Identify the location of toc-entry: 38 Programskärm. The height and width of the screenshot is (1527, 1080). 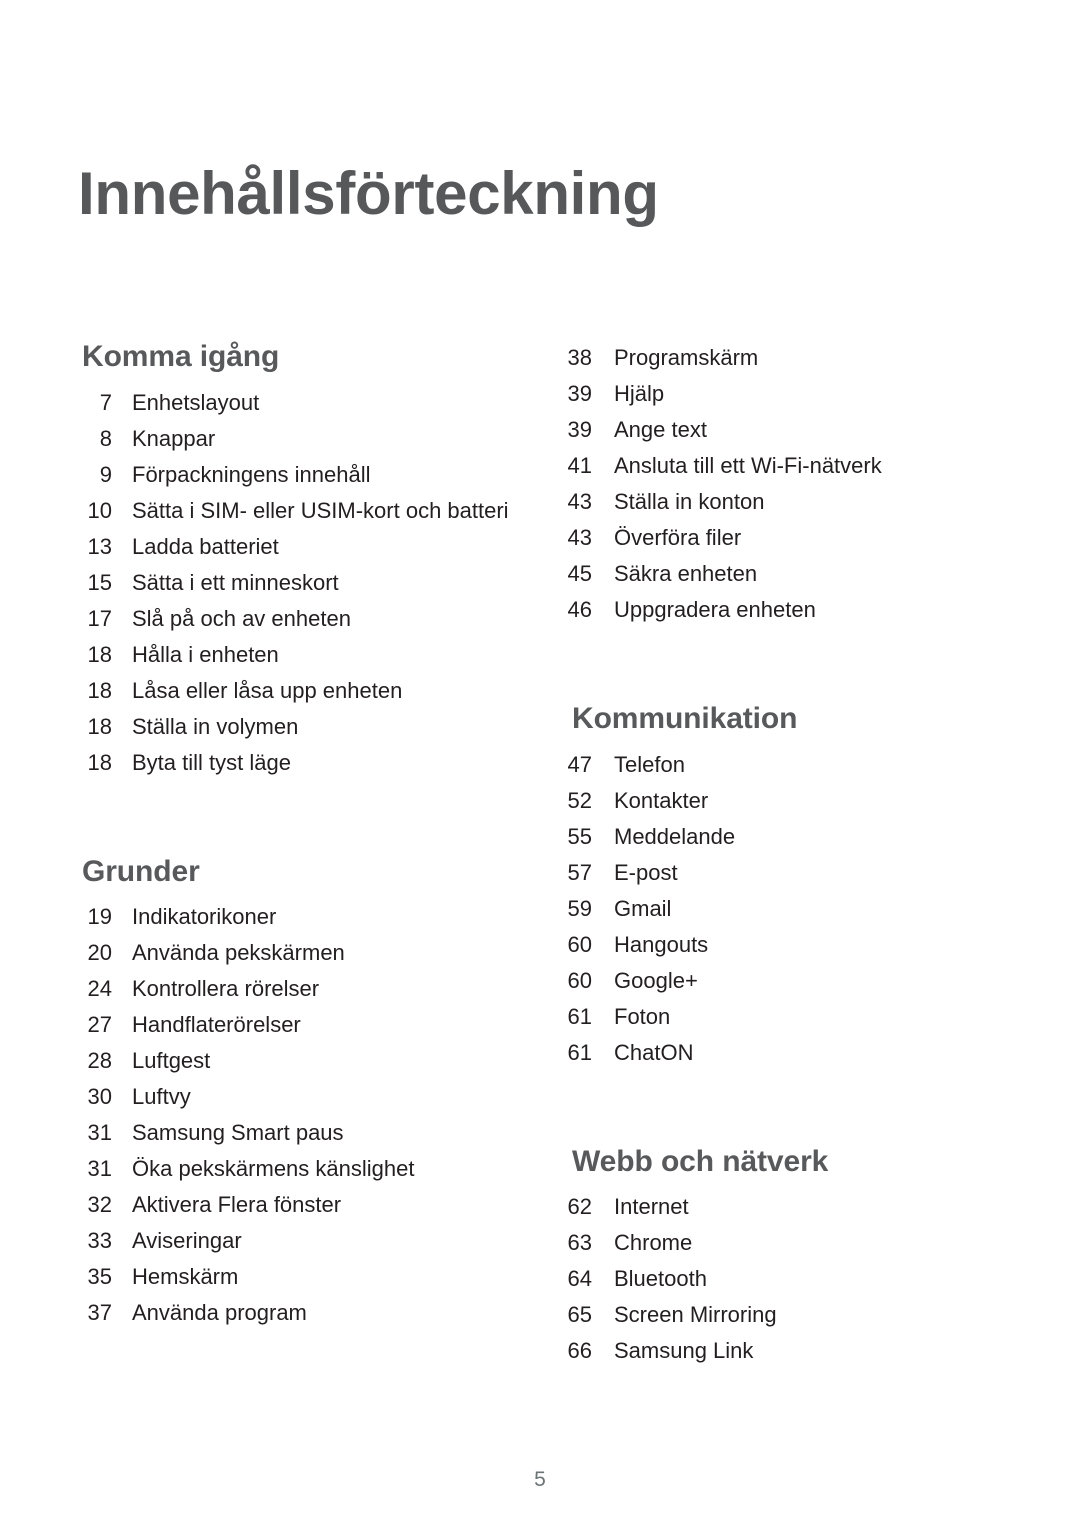
(775, 358).